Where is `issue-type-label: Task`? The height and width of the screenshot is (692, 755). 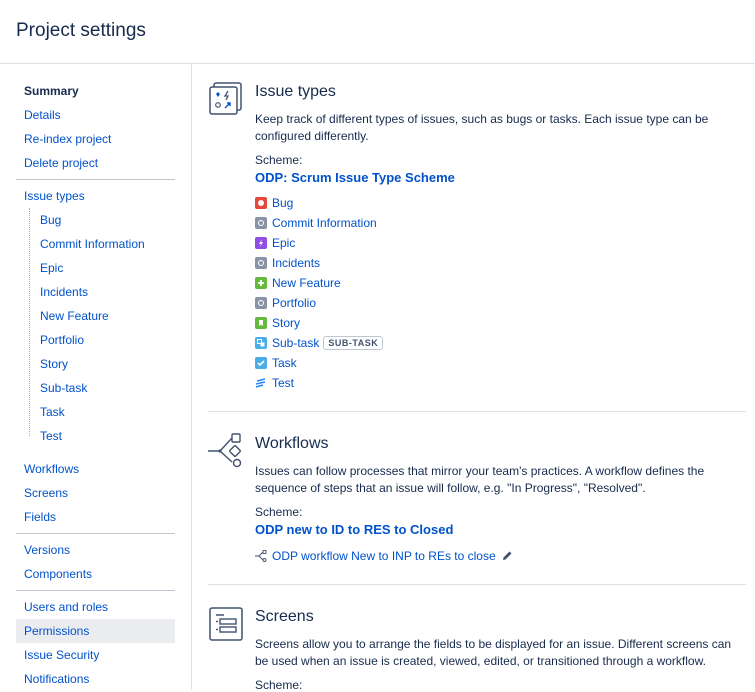
issue-type-label: Task is located at coordinates (284, 363).